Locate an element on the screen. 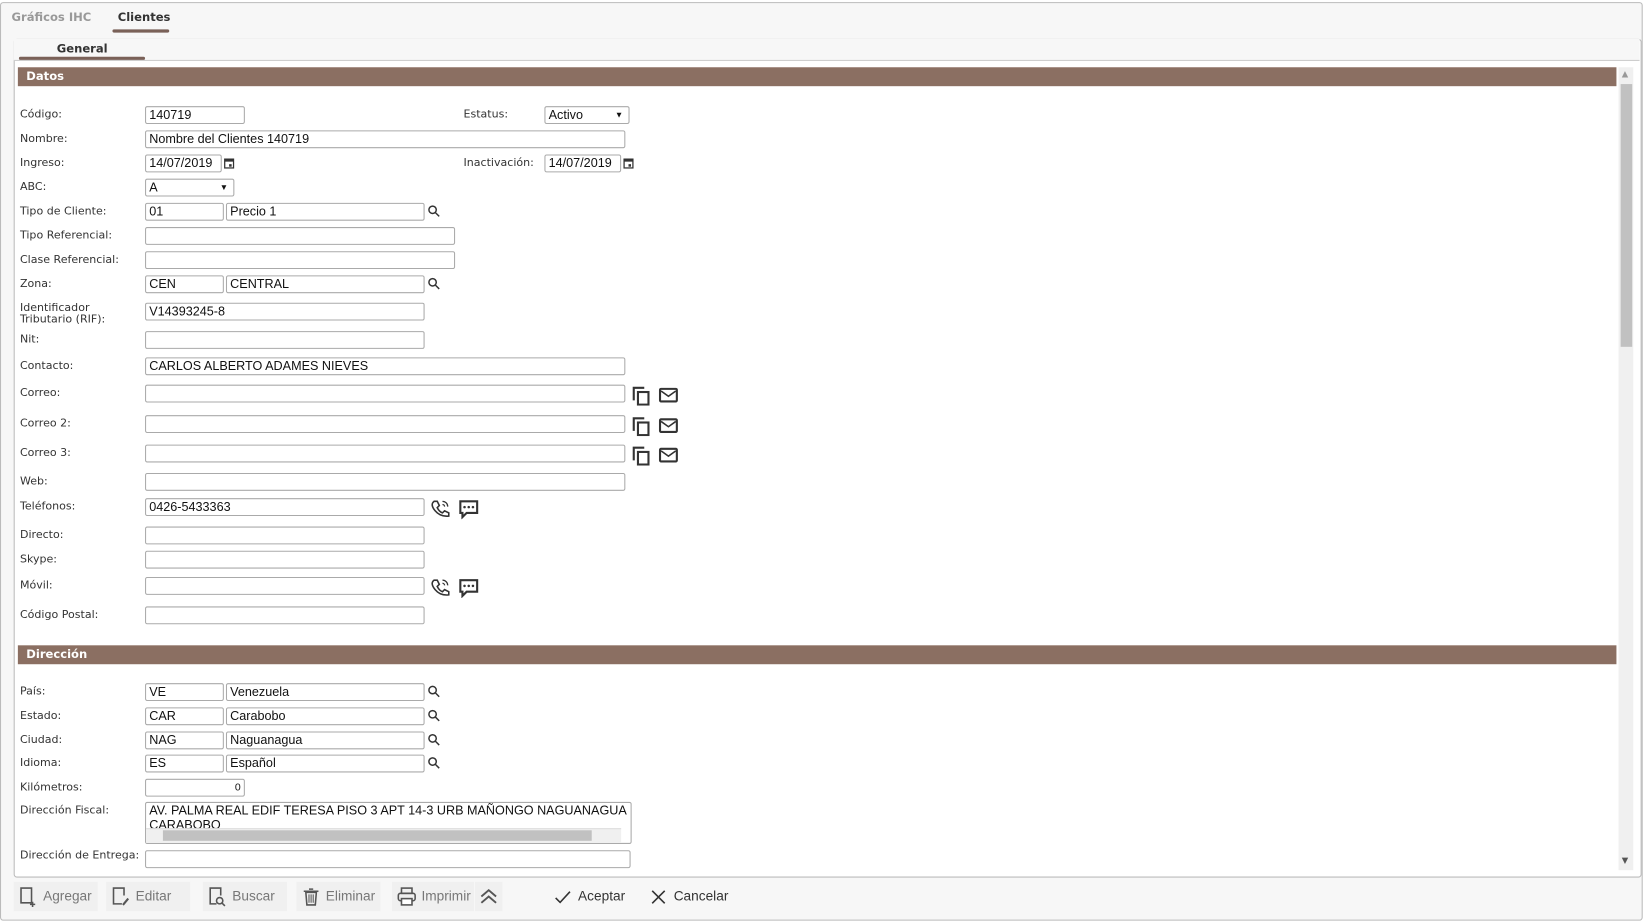 The image size is (1648, 922). nit-input is located at coordinates (285, 340).